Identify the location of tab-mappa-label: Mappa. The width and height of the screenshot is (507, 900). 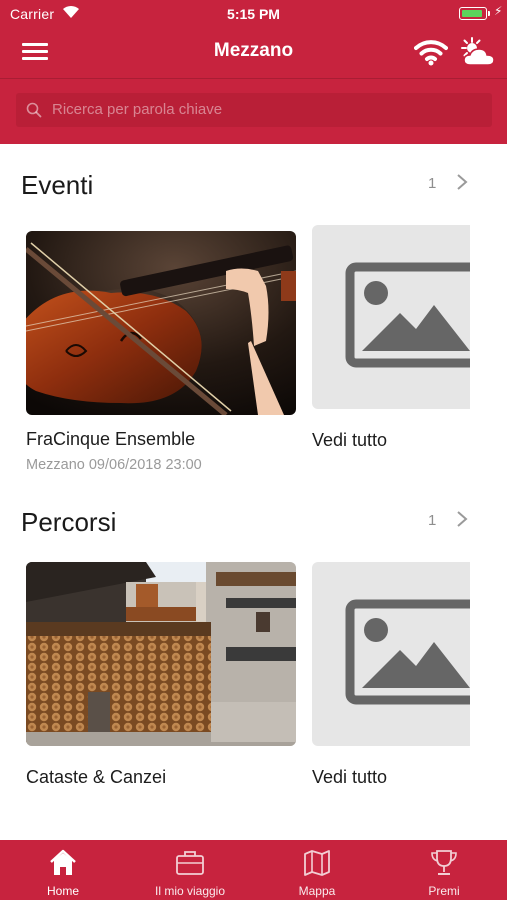
(317, 891).